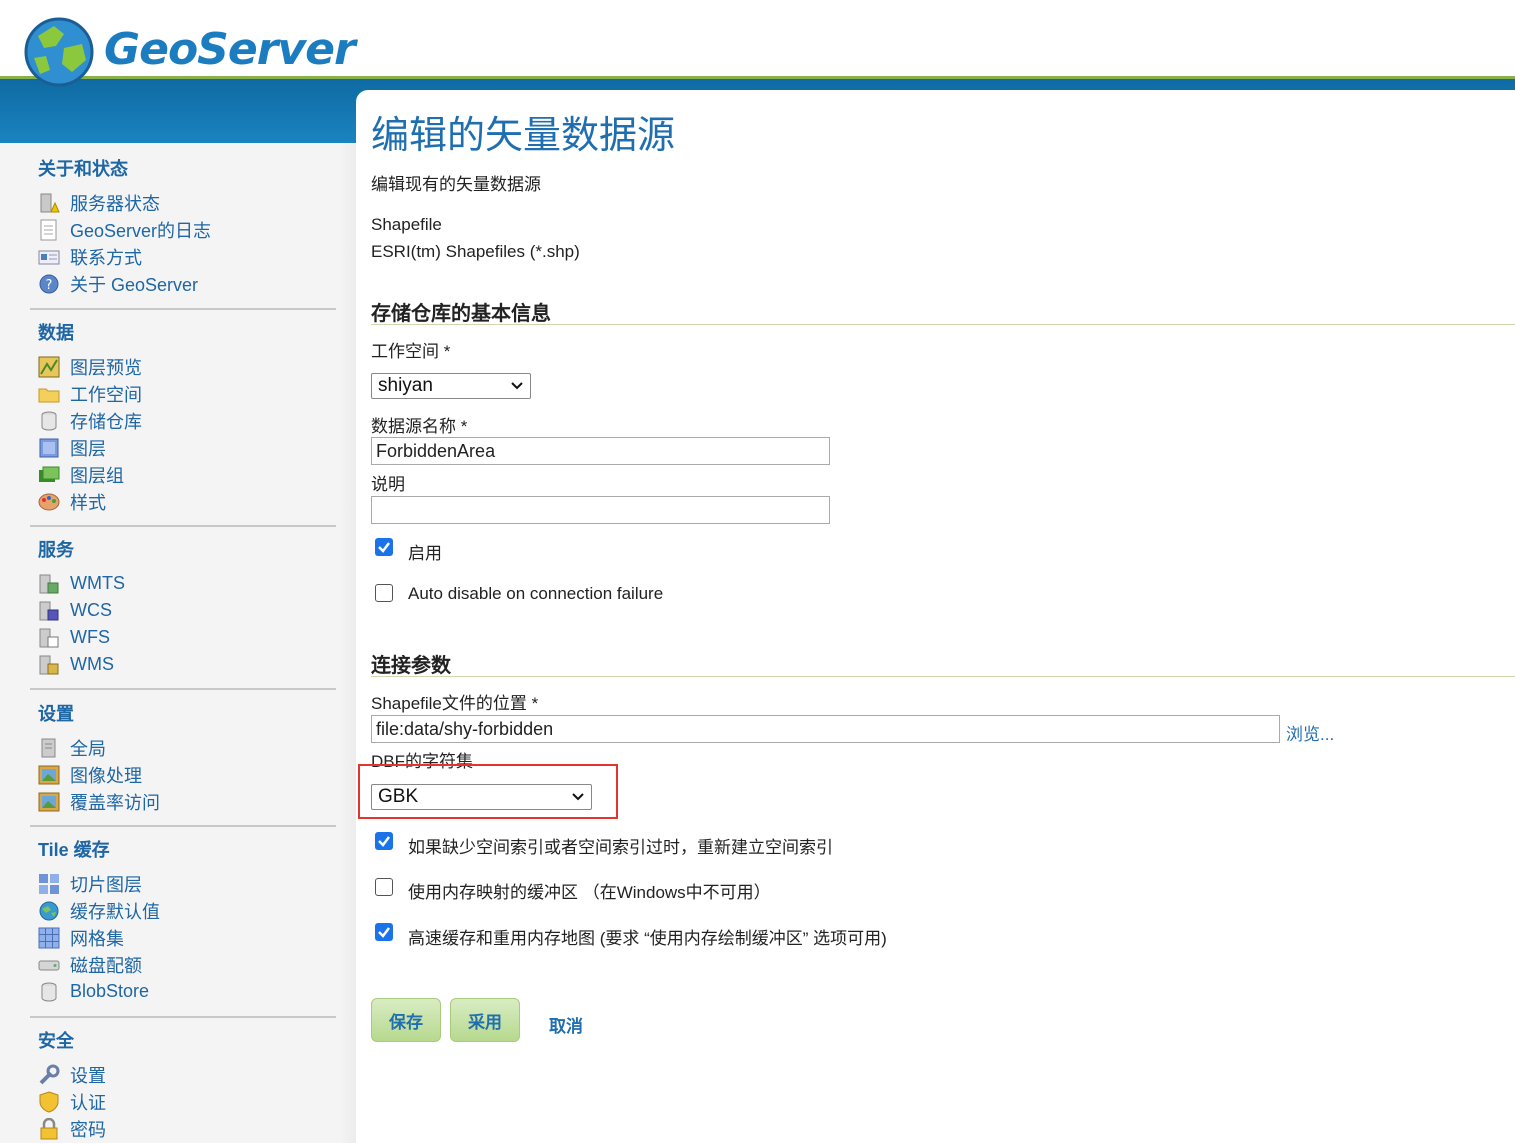 The width and height of the screenshot is (1515, 1145). I want to click on shapefile-location-input, so click(825, 729).